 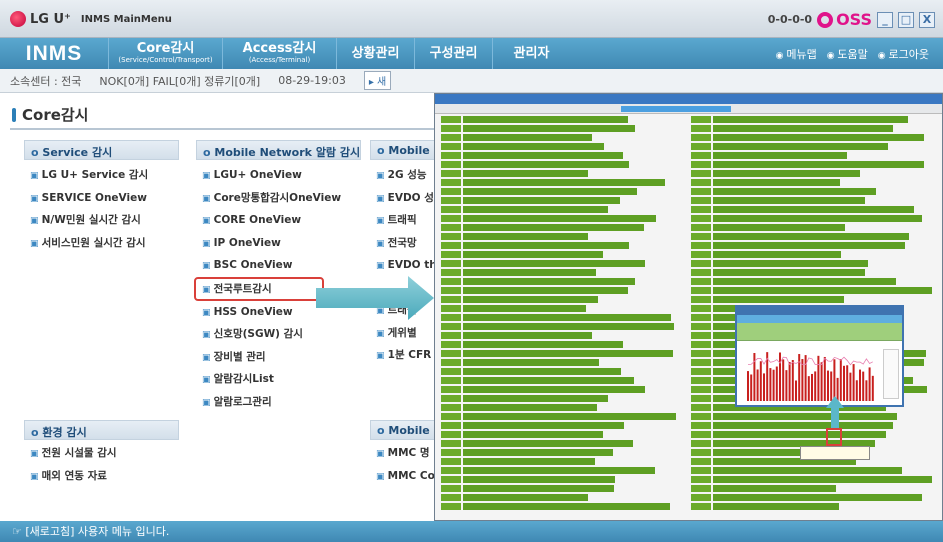 I want to click on version-label: 0-0-0-0, so click(x=790, y=19).